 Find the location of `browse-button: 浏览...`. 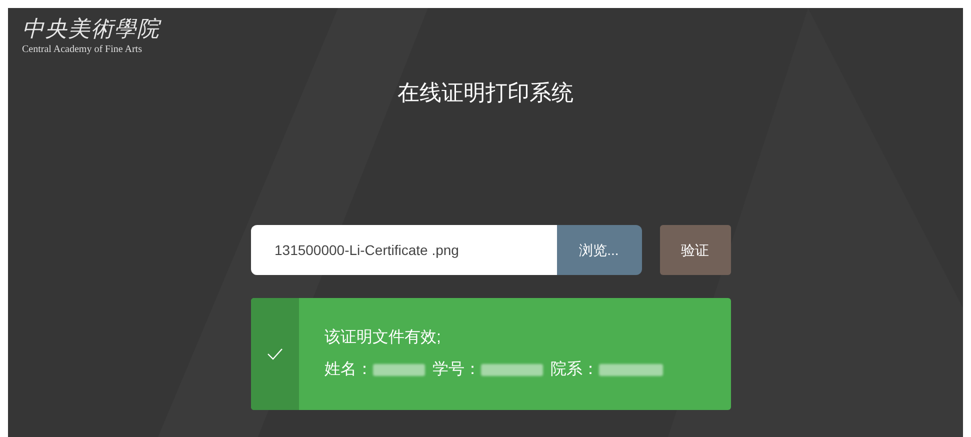

browse-button: 浏览... is located at coordinates (599, 250).